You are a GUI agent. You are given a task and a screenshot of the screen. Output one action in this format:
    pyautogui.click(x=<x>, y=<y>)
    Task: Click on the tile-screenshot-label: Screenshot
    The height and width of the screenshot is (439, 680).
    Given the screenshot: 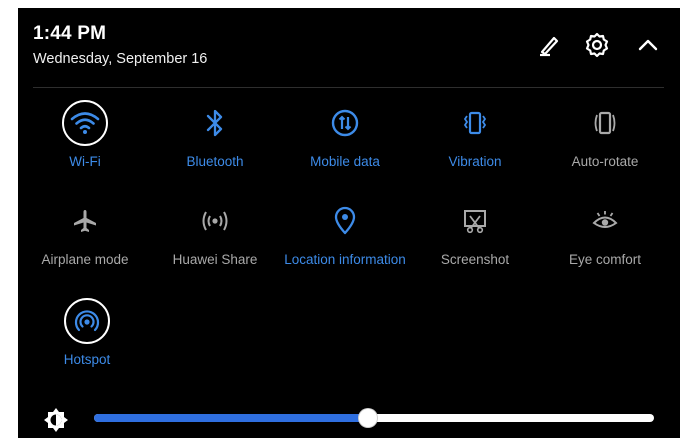 What is the action you would take?
    pyautogui.click(x=475, y=259)
    